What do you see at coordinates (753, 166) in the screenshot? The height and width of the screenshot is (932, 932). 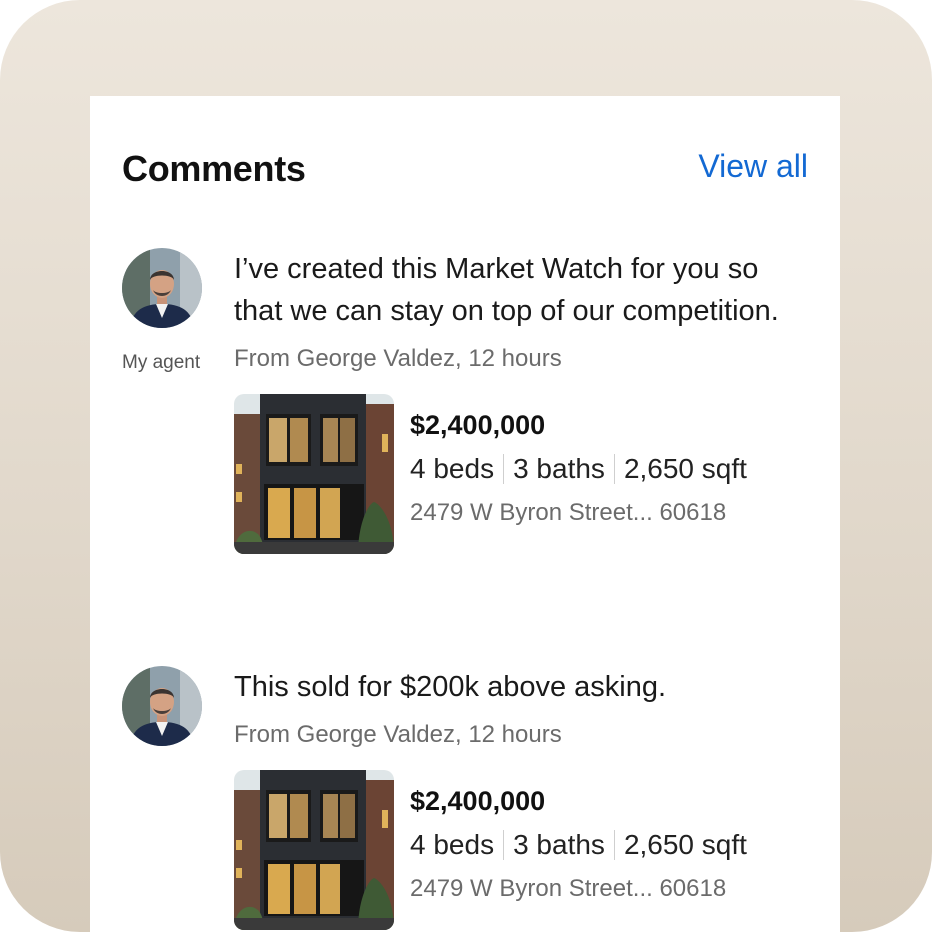 I see `view-all-link: View all` at bounding box center [753, 166].